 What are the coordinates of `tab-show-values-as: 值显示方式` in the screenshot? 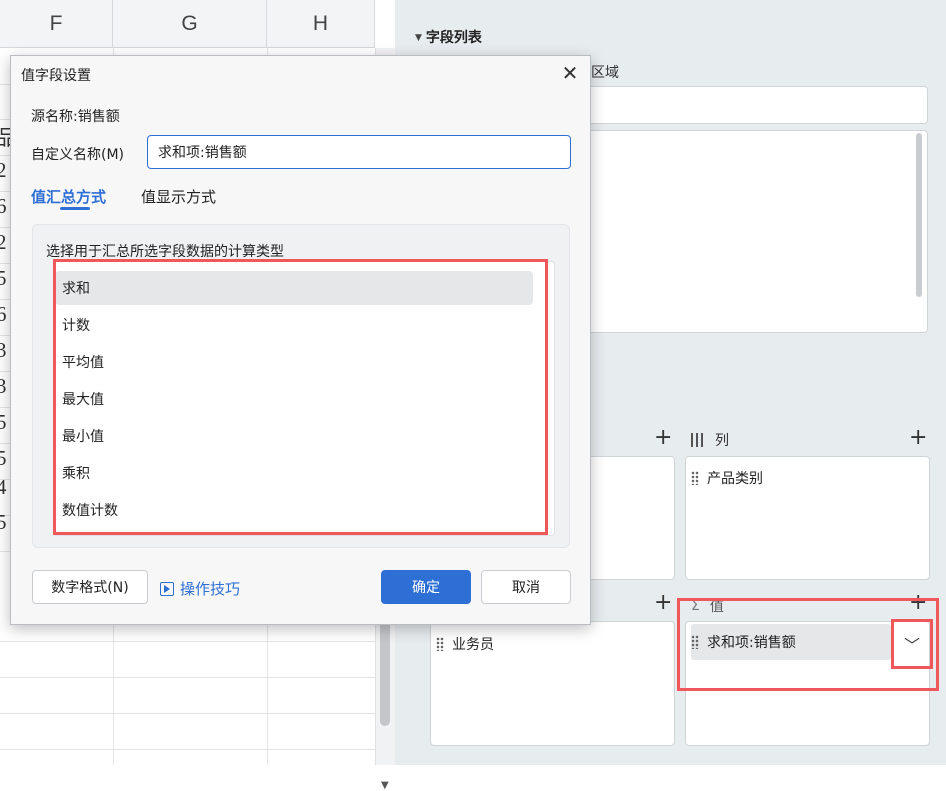 It's located at (178, 196).